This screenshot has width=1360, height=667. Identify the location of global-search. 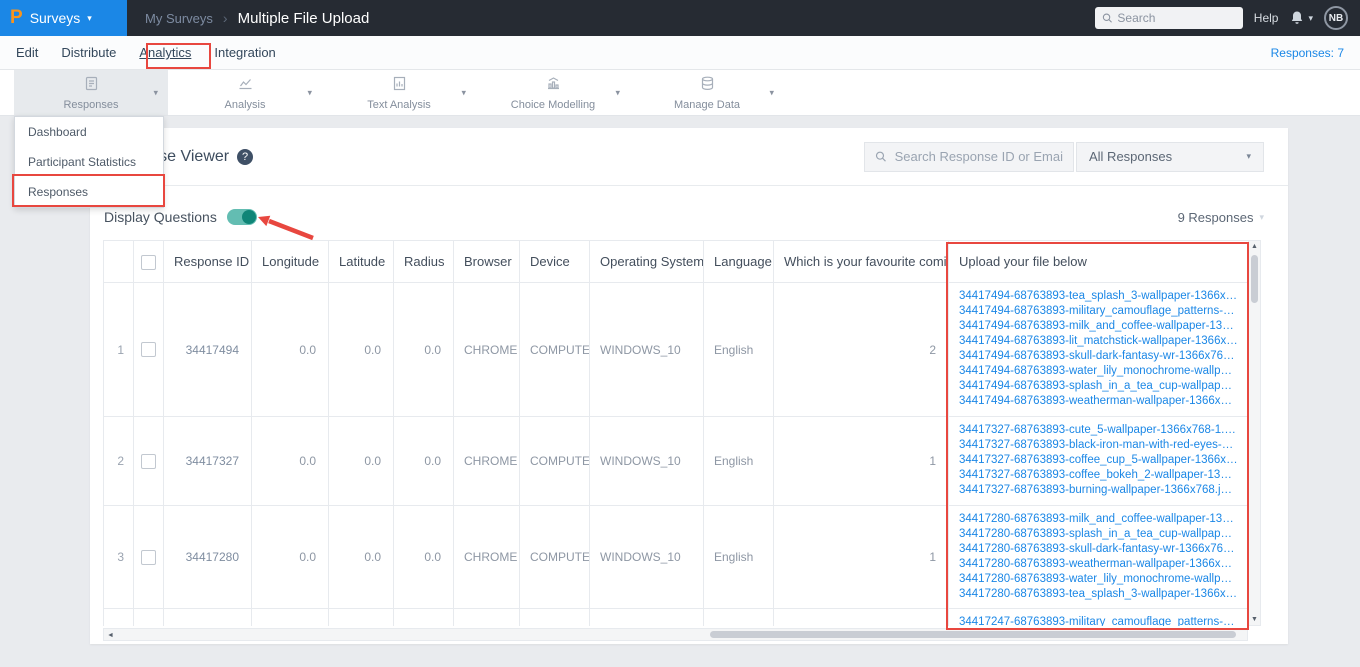
(1168, 18).